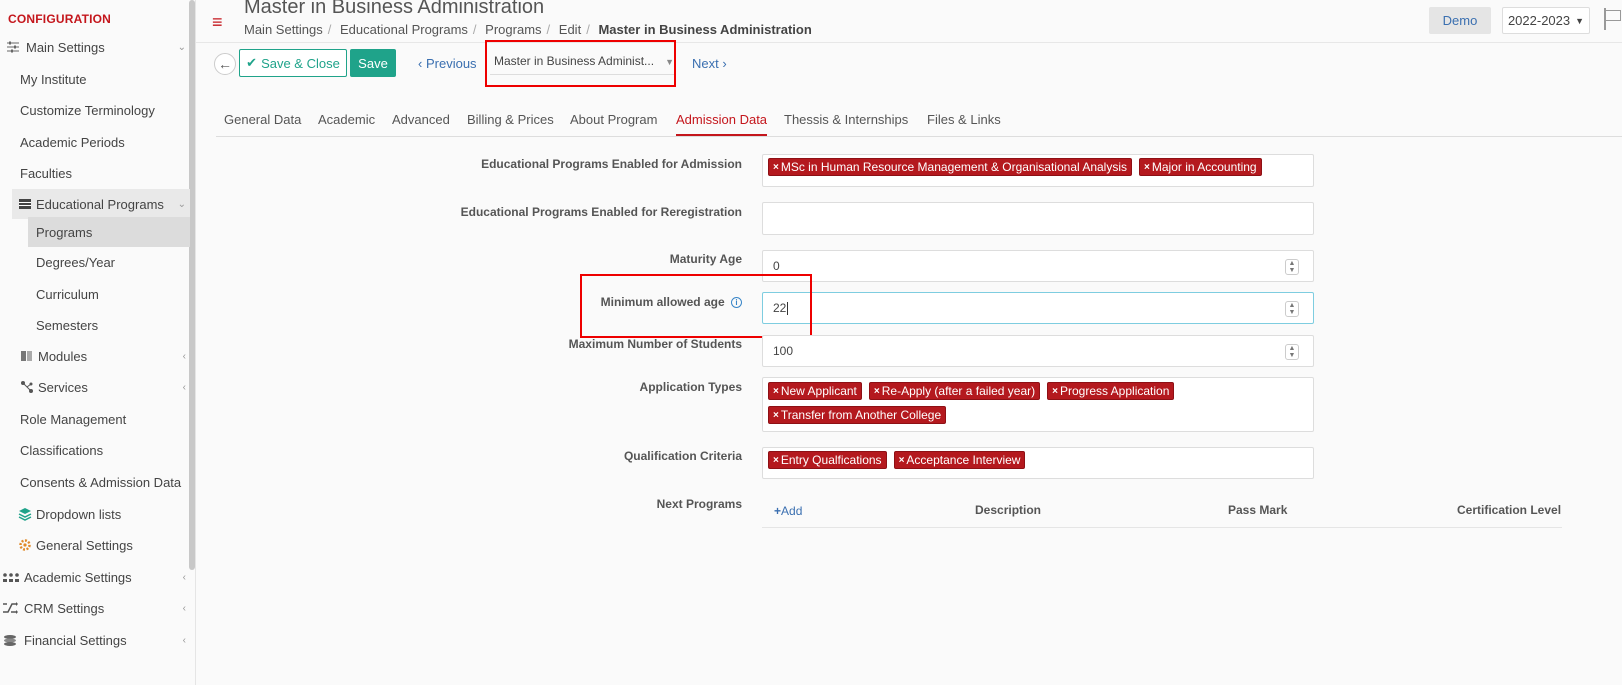 This screenshot has height=685, width=1622. What do you see at coordinates (513, 29) in the screenshot?
I see `breadcrumb-link: Programs` at bounding box center [513, 29].